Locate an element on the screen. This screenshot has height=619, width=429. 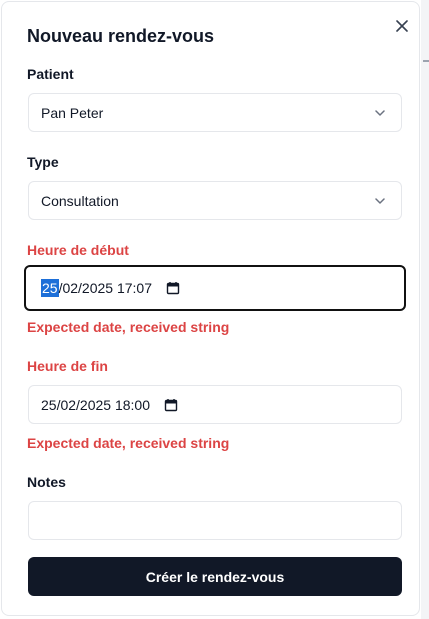
close-icon is located at coordinates (402, 26).